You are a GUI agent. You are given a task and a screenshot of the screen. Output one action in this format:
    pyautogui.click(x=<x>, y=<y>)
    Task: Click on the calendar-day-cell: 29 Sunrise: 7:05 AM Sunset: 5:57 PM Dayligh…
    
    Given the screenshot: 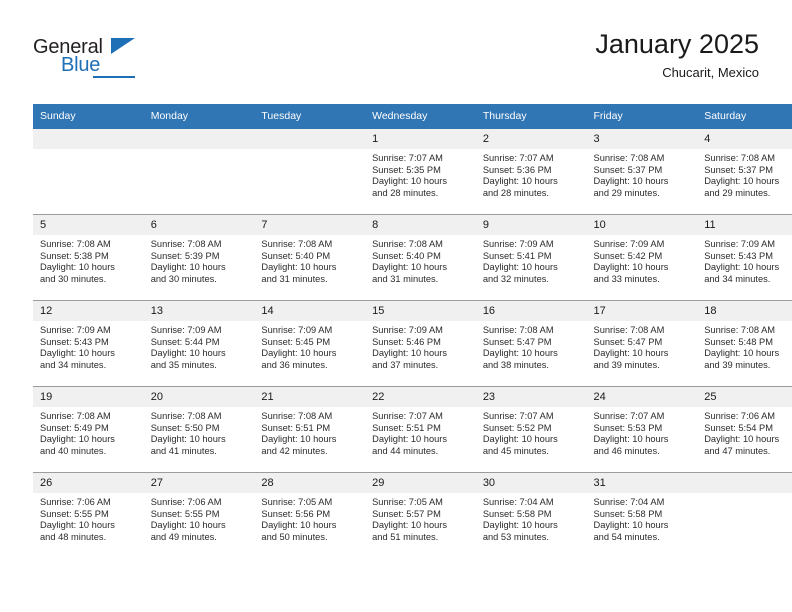 What is the action you would take?
    pyautogui.click(x=420, y=515)
    